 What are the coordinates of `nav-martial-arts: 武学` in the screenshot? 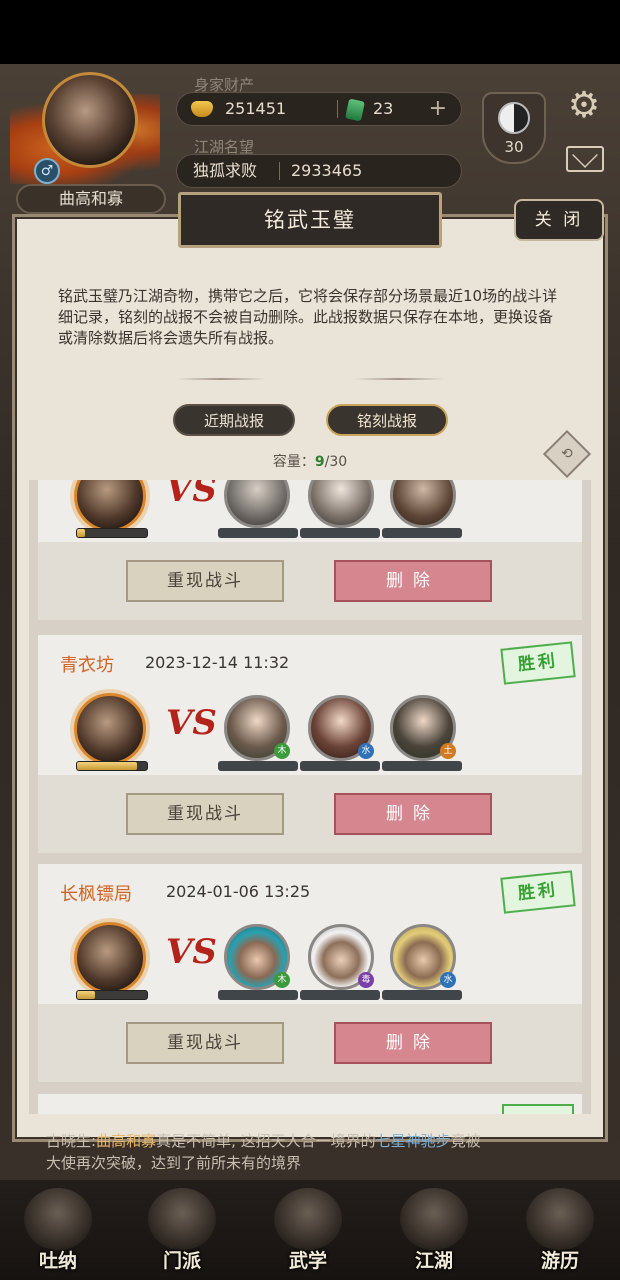 It's located at (308, 1233).